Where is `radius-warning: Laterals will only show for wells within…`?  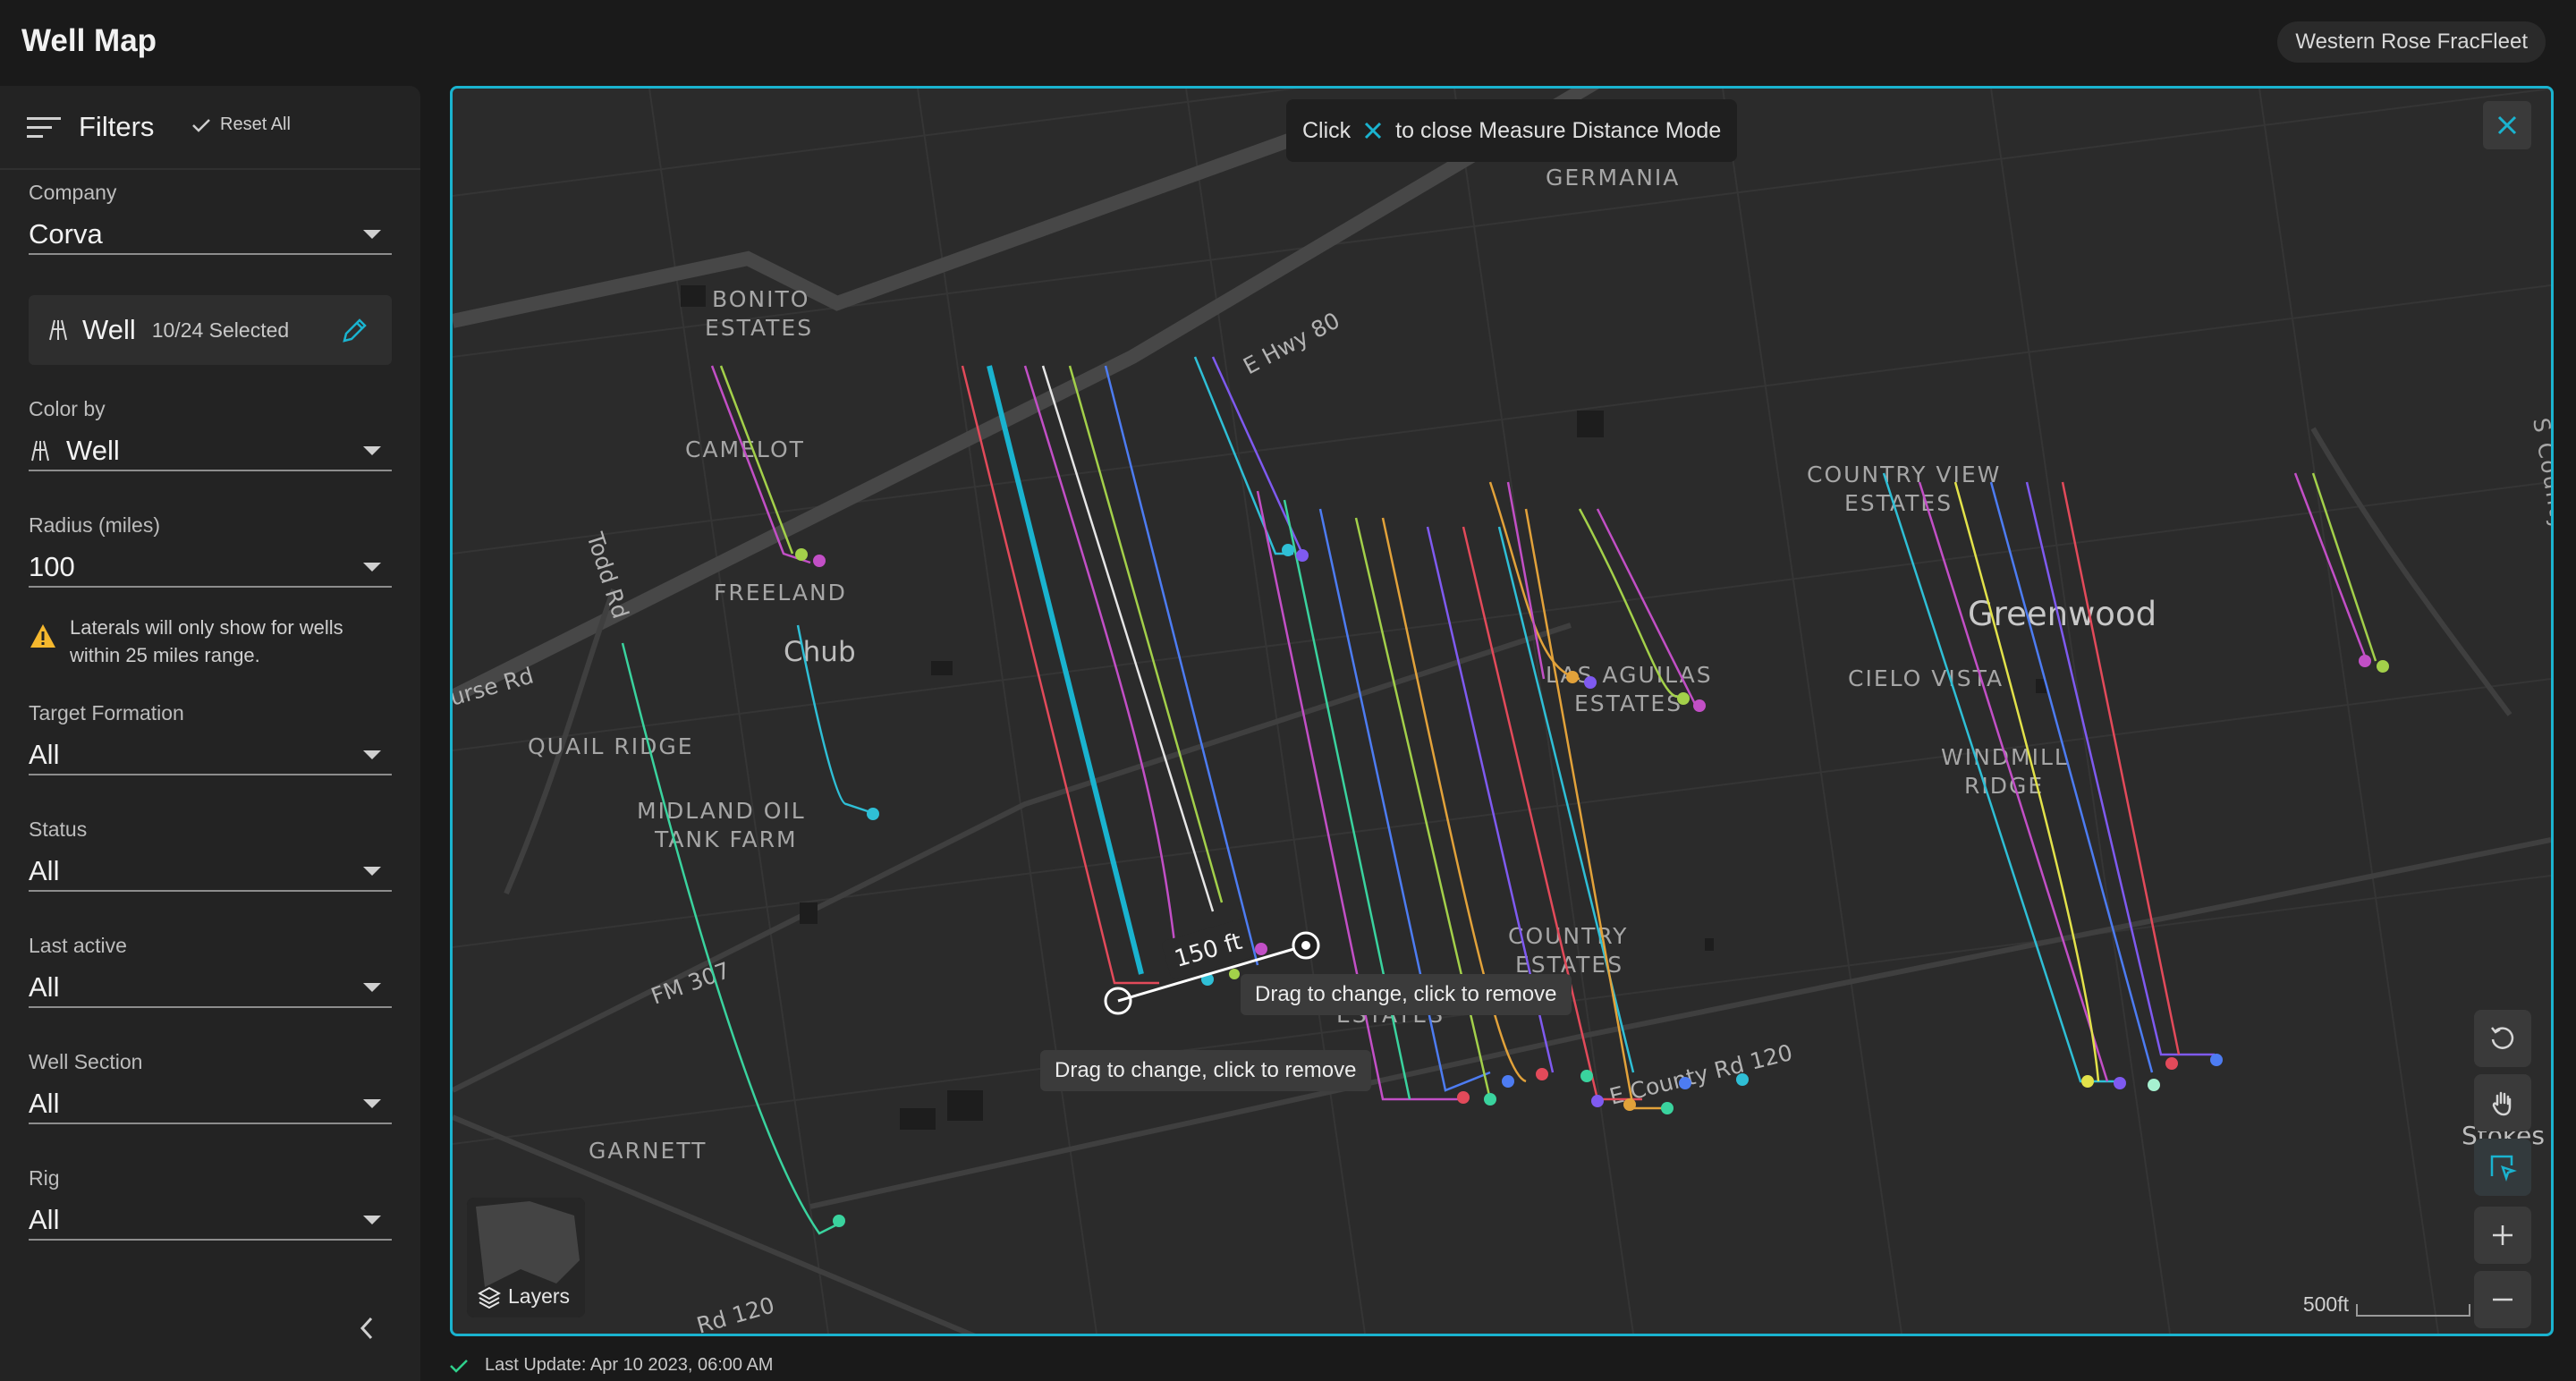 radius-warning: Laterals will only show for wells within… is located at coordinates (210, 641).